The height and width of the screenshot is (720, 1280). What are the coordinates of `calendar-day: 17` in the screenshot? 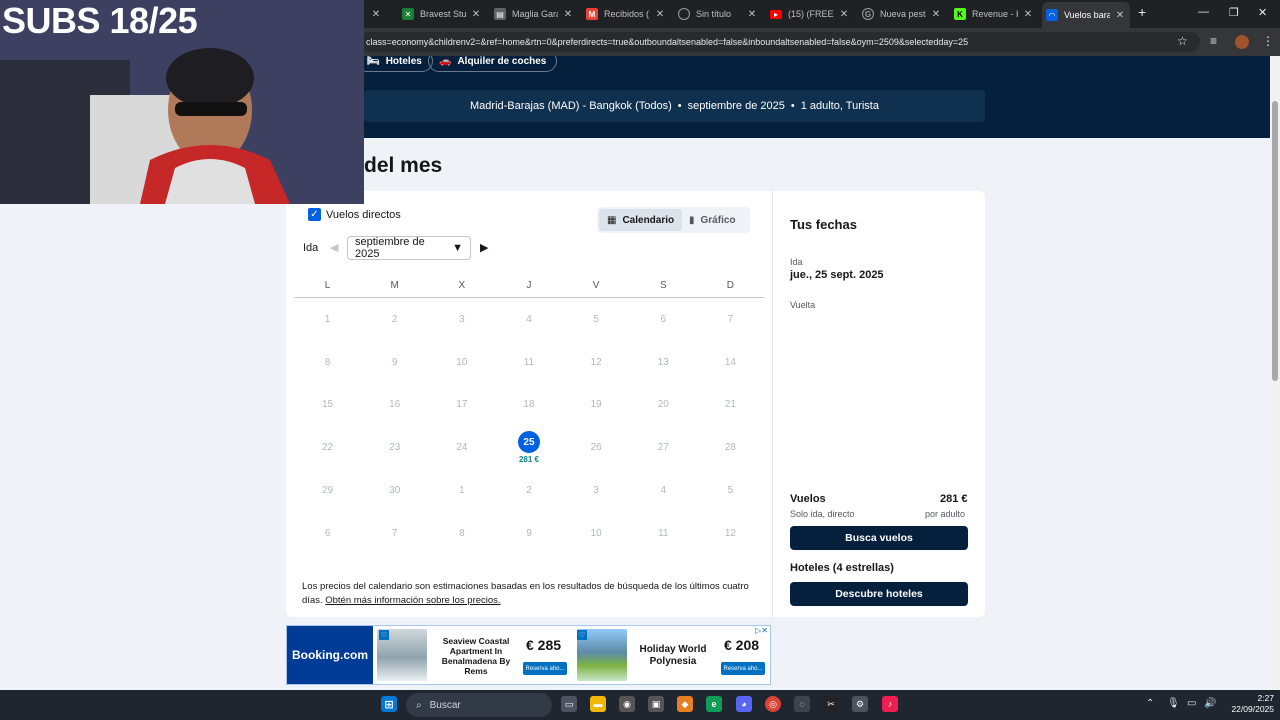 It's located at (461, 405).